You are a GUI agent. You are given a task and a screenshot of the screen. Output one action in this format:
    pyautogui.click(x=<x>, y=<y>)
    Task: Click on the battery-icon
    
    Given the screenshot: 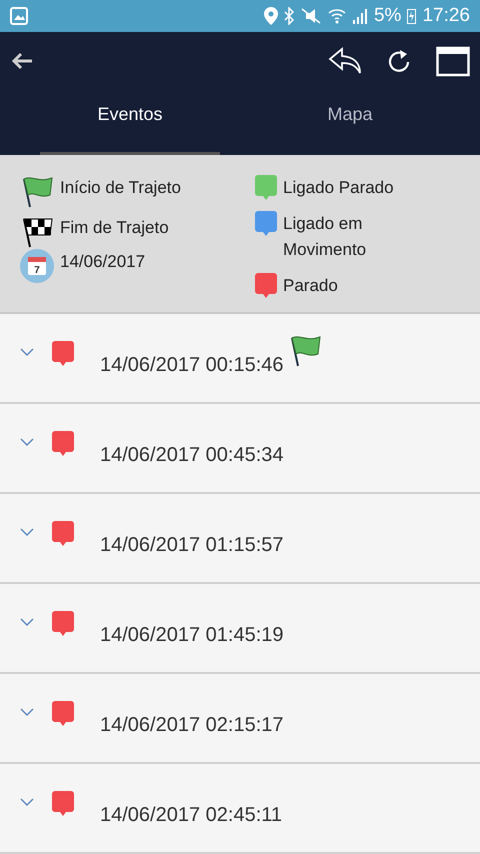 What is the action you would take?
    pyautogui.click(x=411, y=16)
    